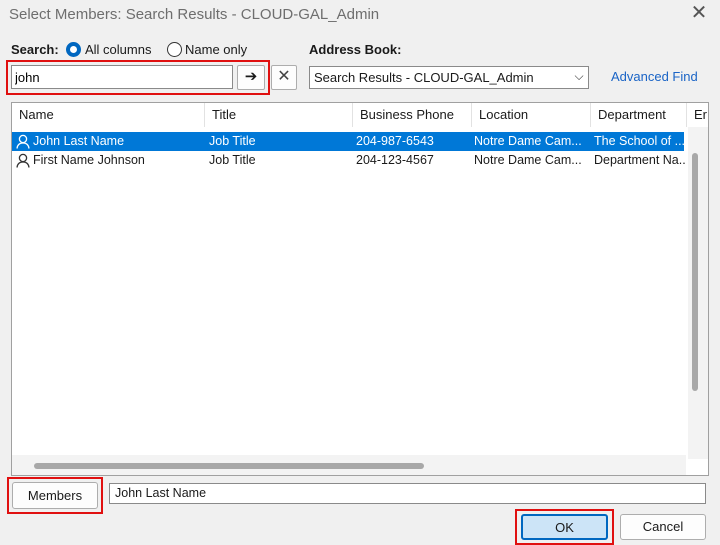 The width and height of the screenshot is (720, 545). I want to click on cell-name: John Last Name, so click(79, 141).